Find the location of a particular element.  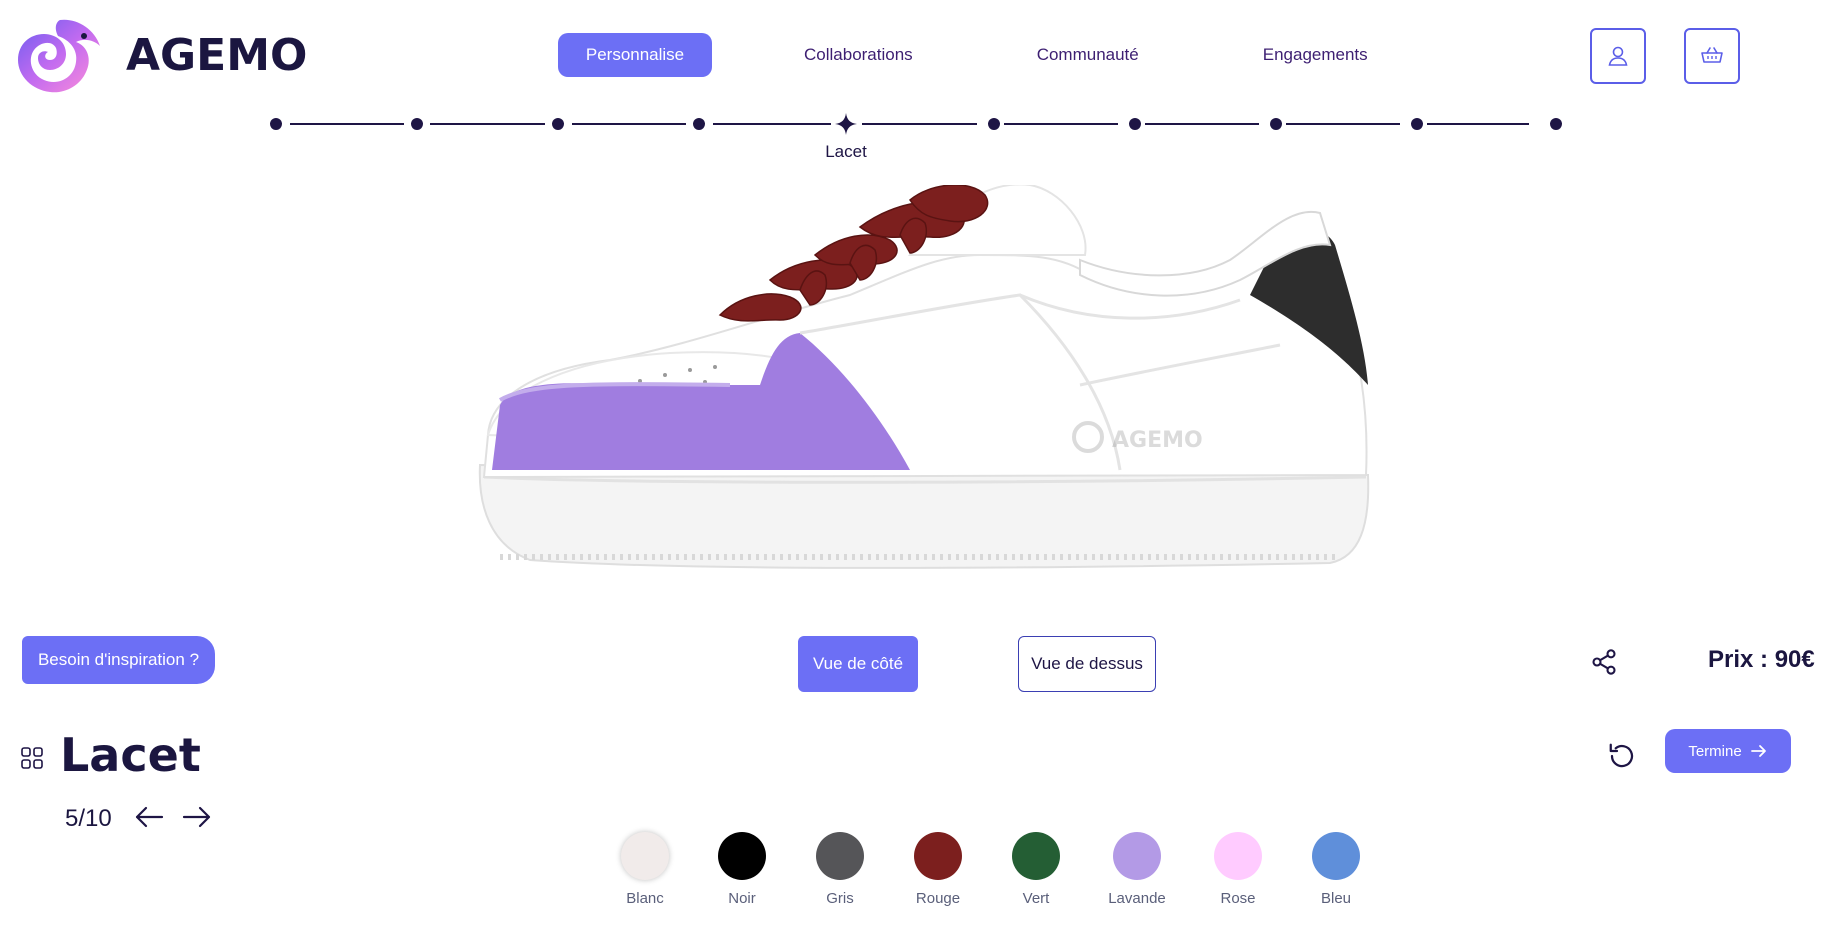

color-swatch-bleu: Bleu is located at coordinates (1336, 869).